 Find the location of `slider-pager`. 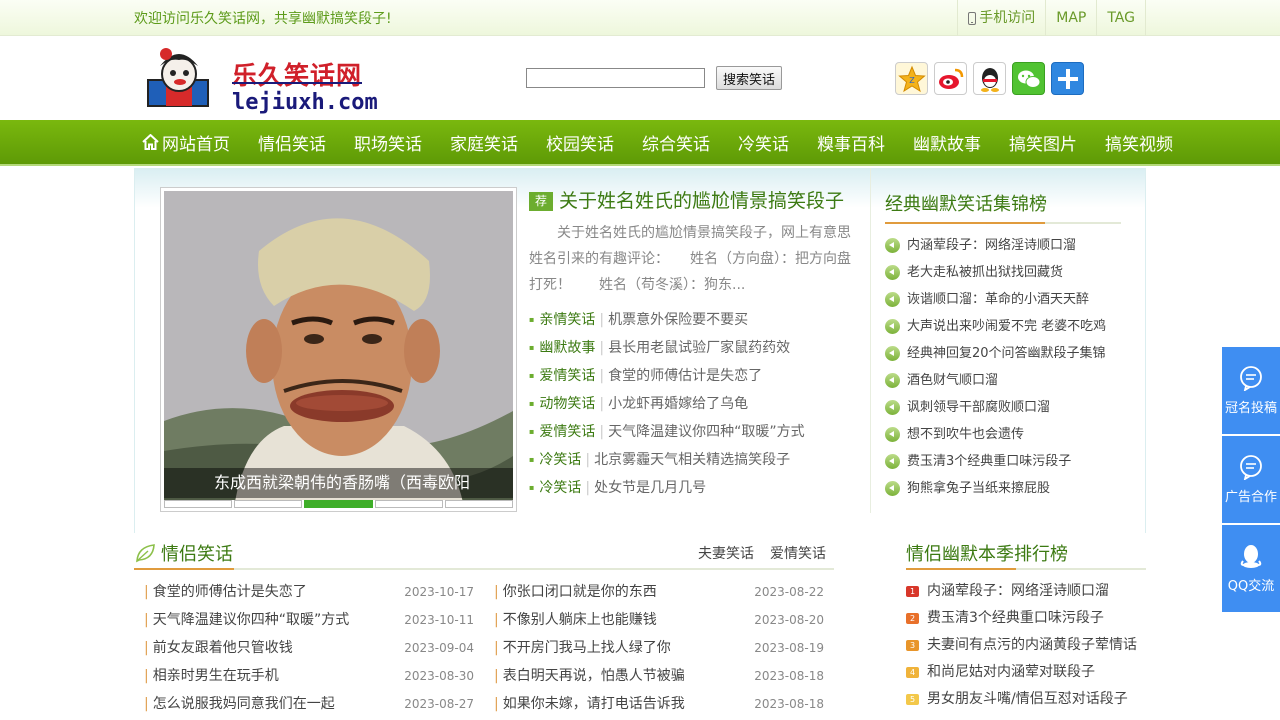

slider-pager is located at coordinates (338, 504).